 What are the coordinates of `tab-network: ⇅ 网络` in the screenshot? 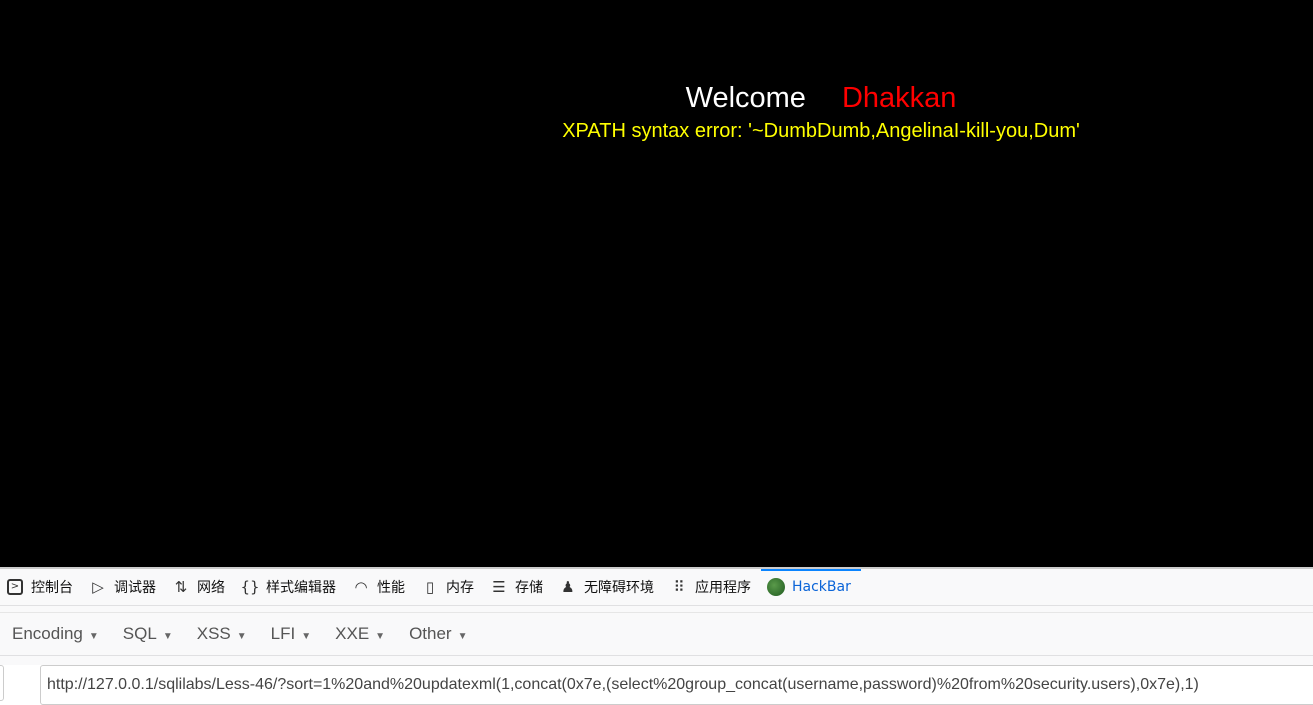 It's located at (200, 587).